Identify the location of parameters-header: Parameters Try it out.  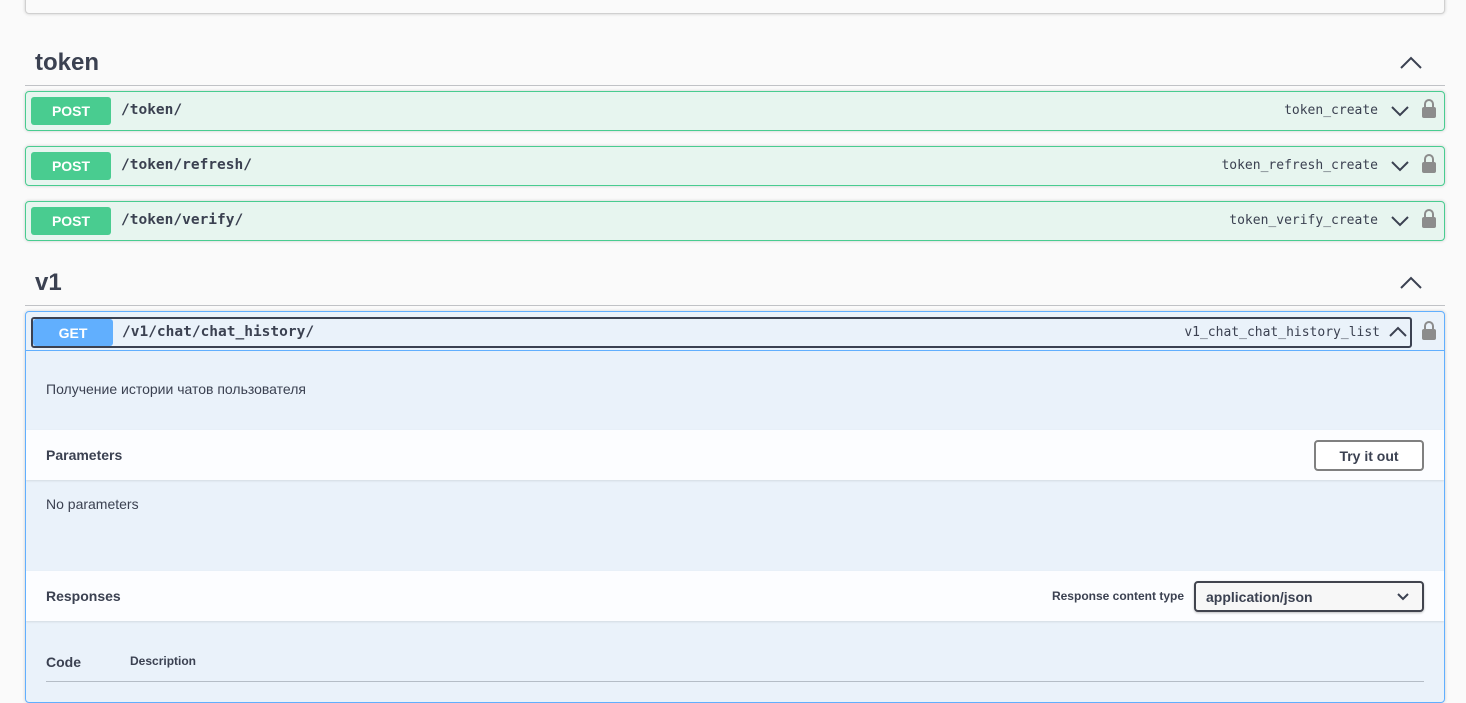
(735, 455).